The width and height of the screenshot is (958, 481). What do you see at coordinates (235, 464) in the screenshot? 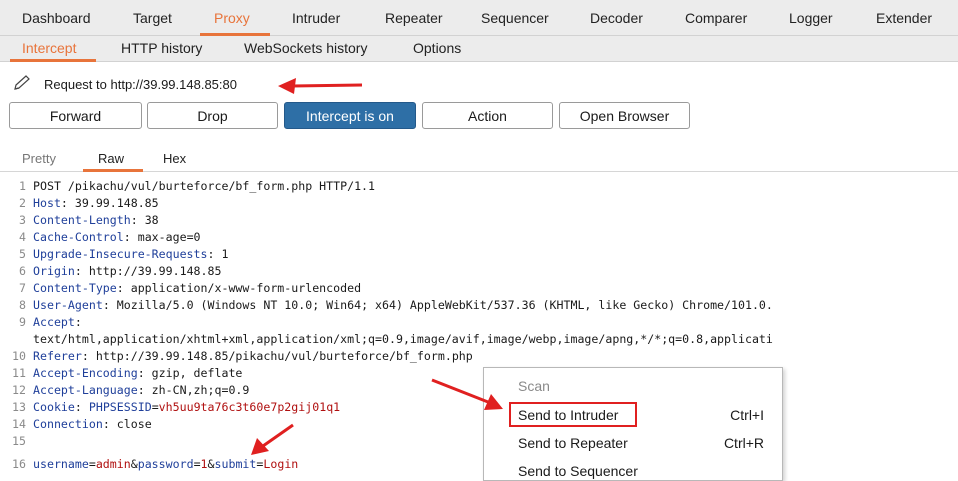
I see `param-name: submit` at bounding box center [235, 464].